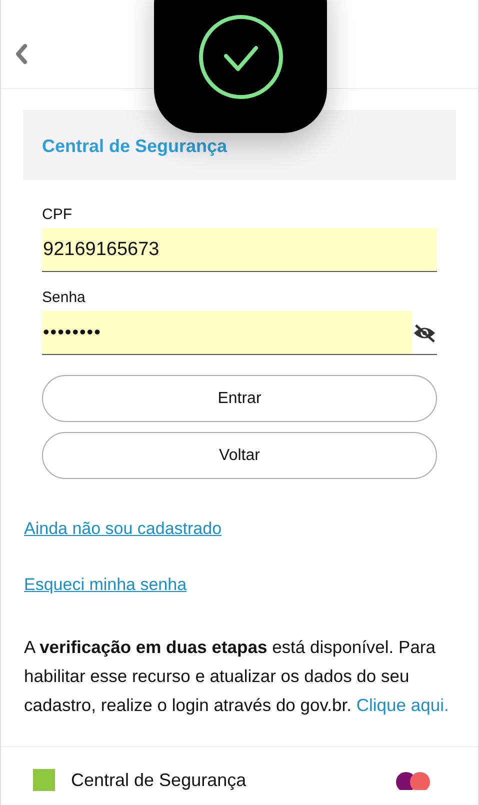  What do you see at coordinates (57, 214) in the screenshot?
I see `field-label: CPF` at bounding box center [57, 214].